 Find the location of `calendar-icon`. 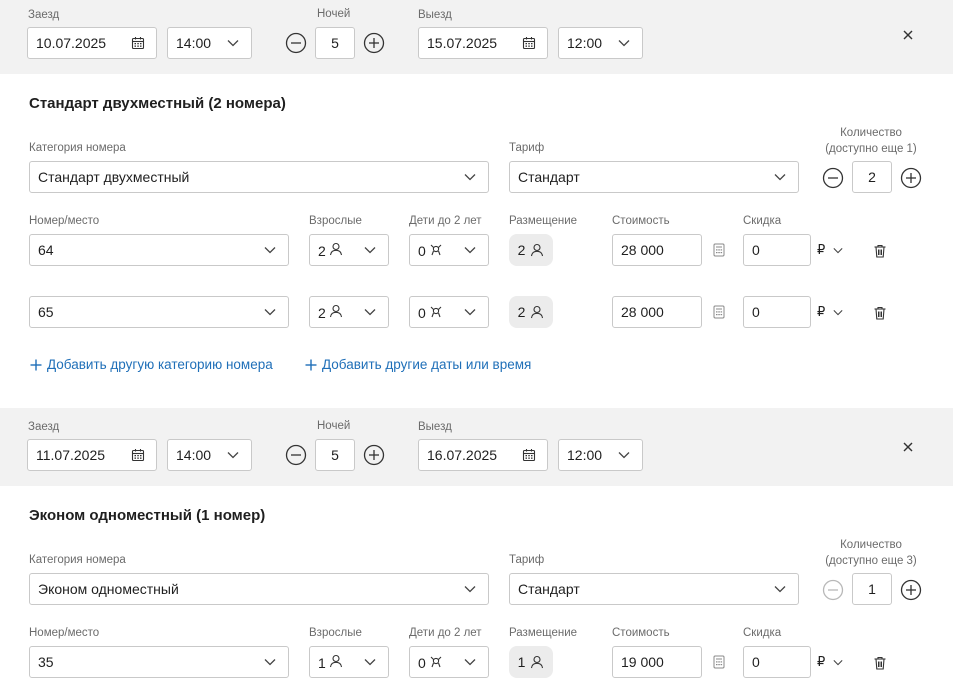

calendar-icon is located at coordinates (529, 455).